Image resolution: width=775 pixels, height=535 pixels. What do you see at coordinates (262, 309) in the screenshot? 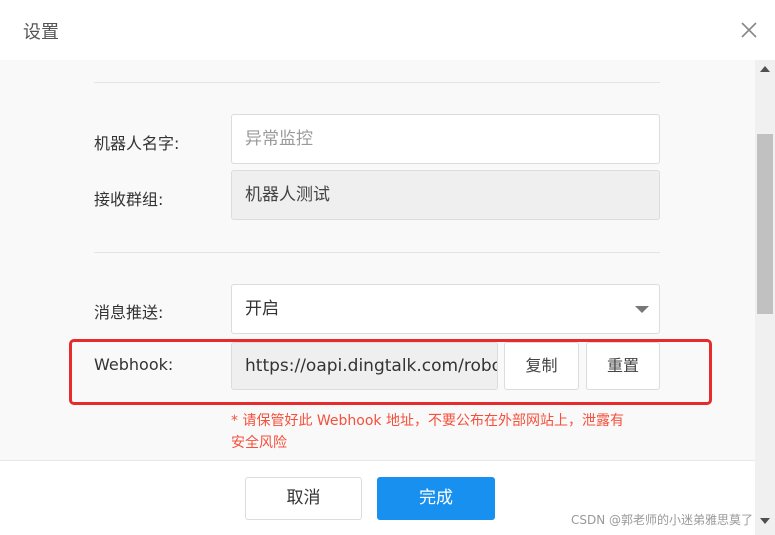
I see `push-select-value: 开启` at bounding box center [262, 309].